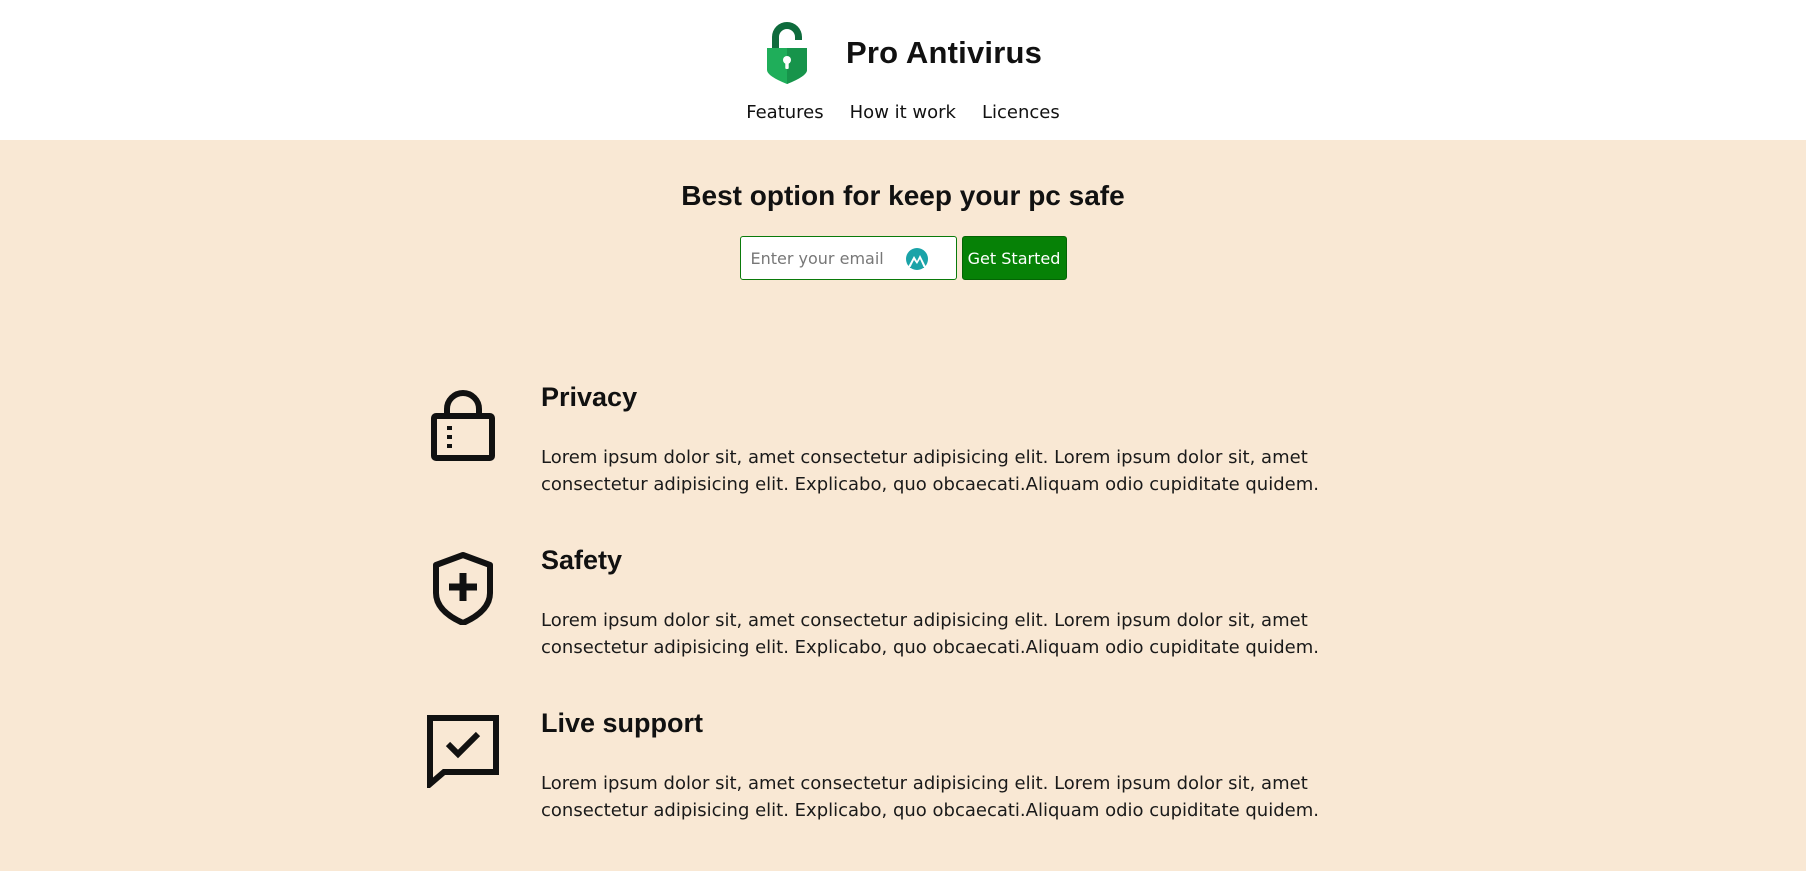 The width and height of the screenshot is (1806, 871). I want to click on feature-title: Safety, so click(582, 560).